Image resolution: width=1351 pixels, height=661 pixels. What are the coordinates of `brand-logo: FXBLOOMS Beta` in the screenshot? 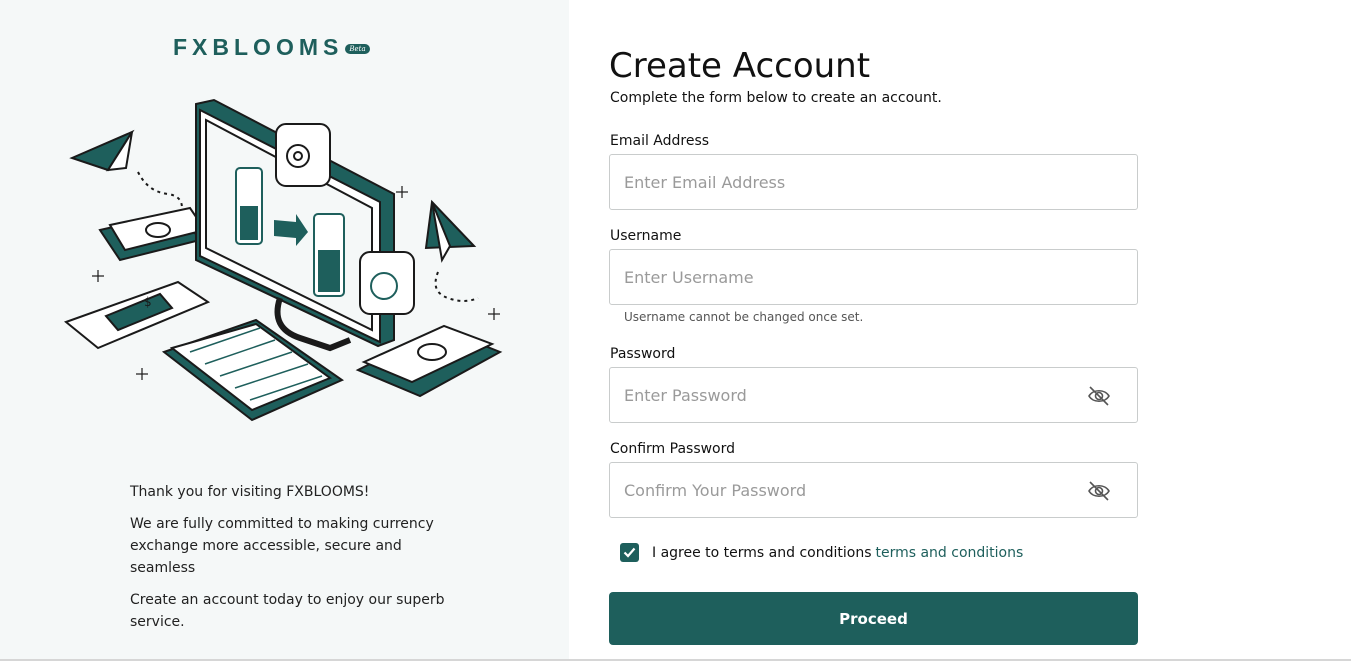 It's located at (271, 47).